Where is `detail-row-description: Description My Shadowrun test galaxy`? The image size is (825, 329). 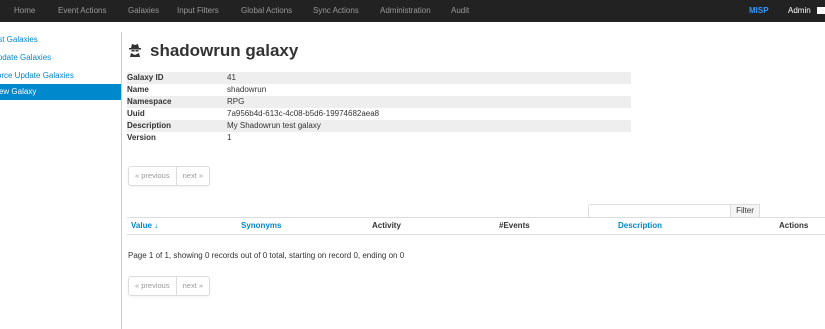
detail-row-description: Description My Shadowrun test galaxy is located at coordinates (379, 126).